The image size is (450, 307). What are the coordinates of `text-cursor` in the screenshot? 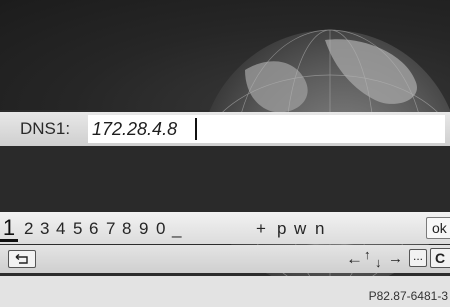 It's located at (196, 129).